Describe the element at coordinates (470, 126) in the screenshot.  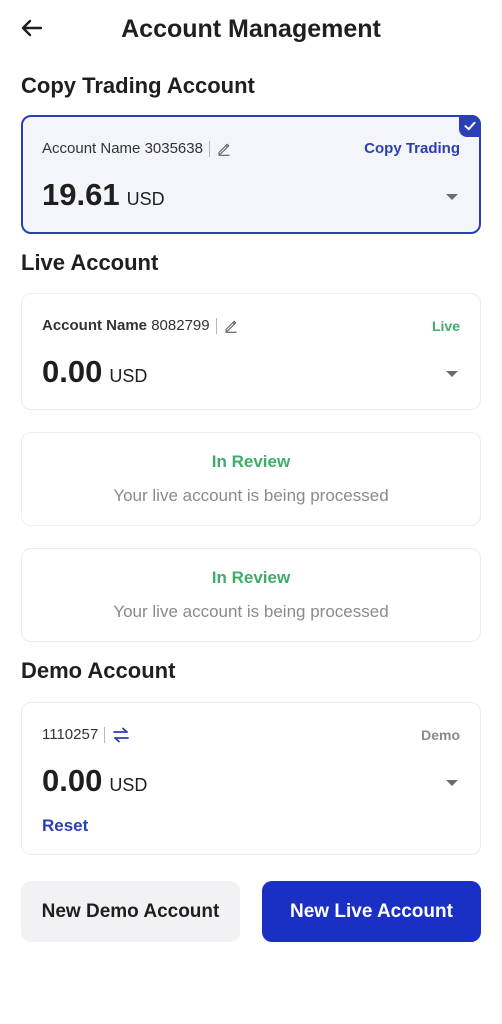
I see `selected-check-icon` at that location.